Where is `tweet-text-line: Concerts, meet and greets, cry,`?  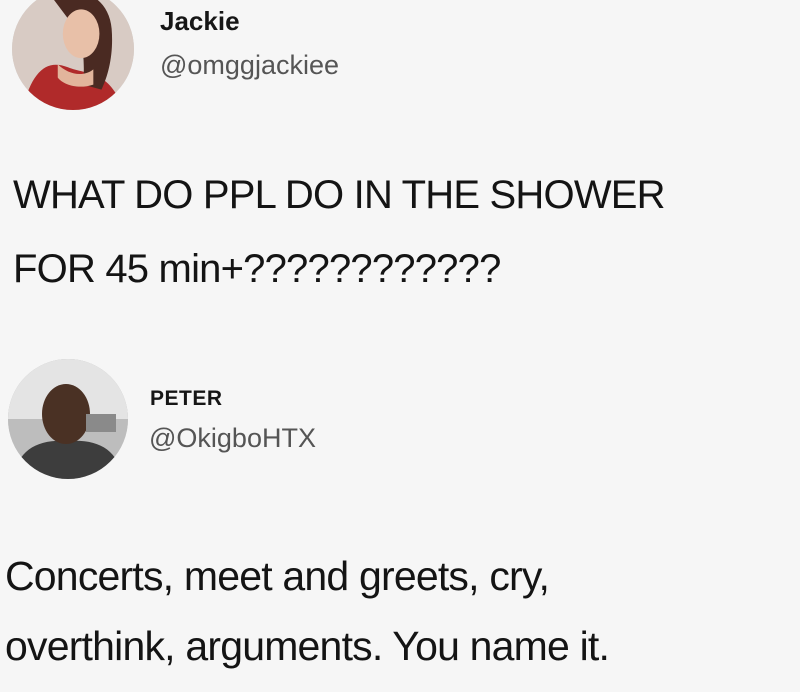 tweet-text-line: Concerts, meet and greets, cry, is located at coordinates (277, 576).